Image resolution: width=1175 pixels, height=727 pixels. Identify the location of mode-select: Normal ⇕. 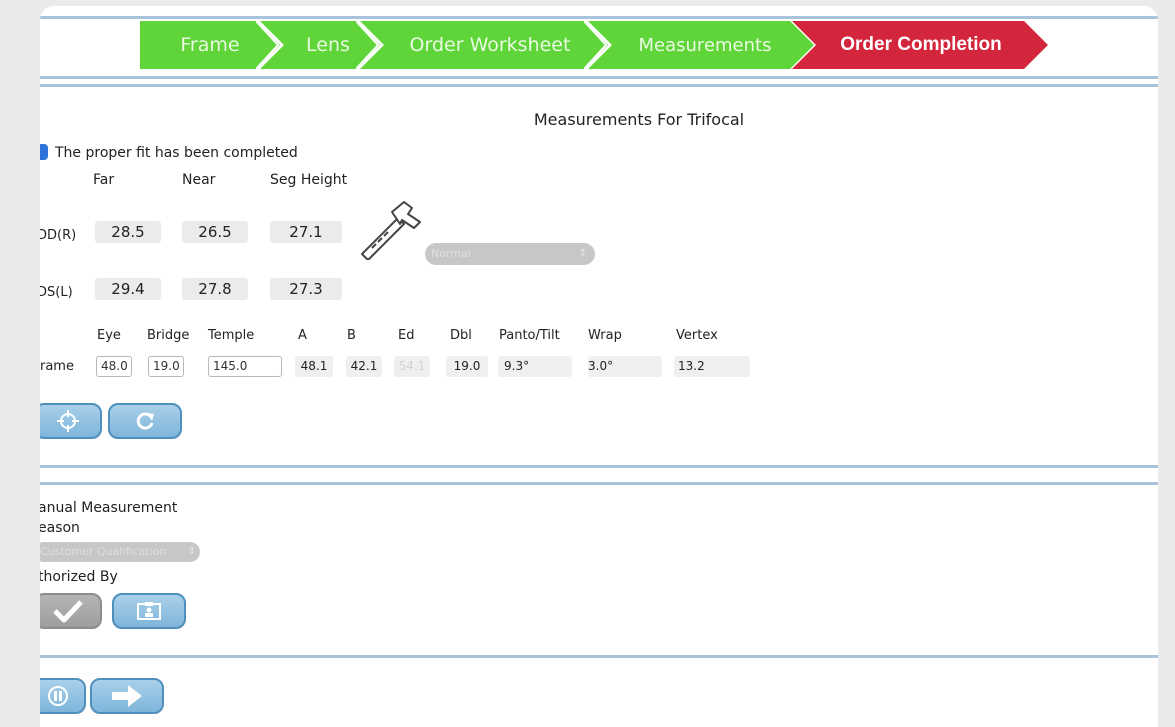
(510, 254).